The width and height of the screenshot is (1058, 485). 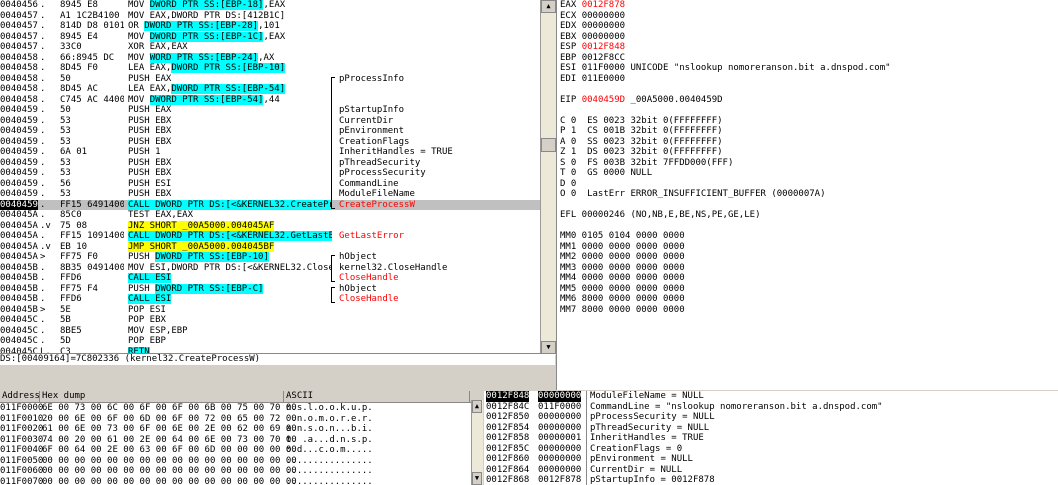 I want to click on dump-ascii: a.n.s.o.n...b.i., so click(x=329, y=429).